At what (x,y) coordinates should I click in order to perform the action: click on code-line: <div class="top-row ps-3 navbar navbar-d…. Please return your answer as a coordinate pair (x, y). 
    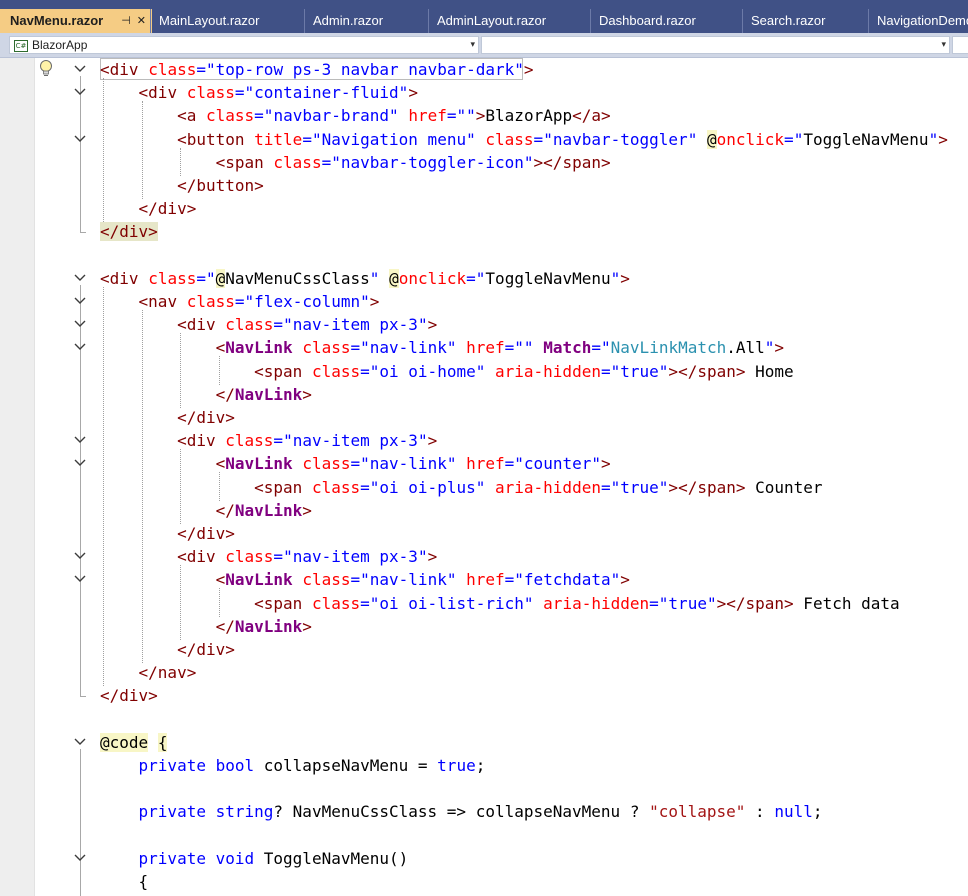
    Looking at the image, I should click on (317, 69).